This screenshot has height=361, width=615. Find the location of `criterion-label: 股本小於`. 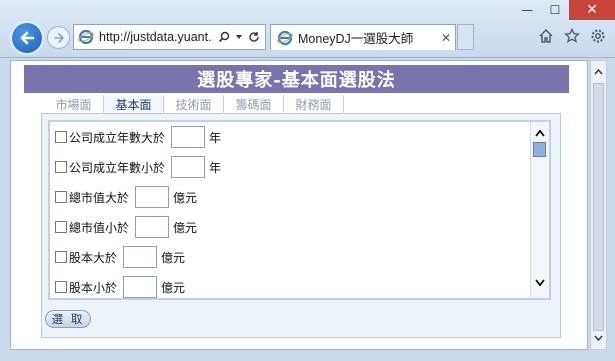

criterion-label: 股本小於 is located at coordinates (93, 287).